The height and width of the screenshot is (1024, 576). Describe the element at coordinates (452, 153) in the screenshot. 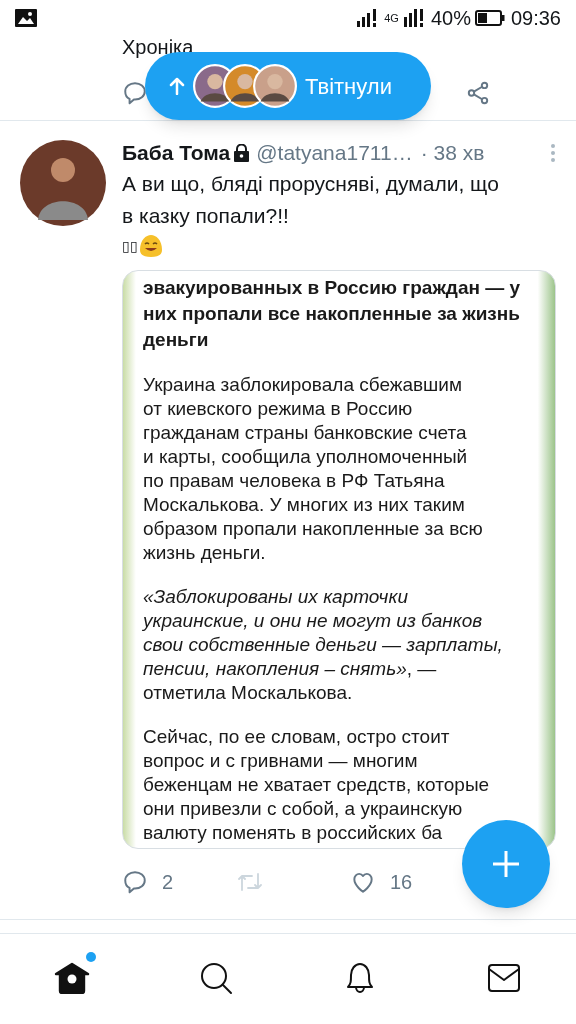

I see `timestamp: · 38 хв` at that location.